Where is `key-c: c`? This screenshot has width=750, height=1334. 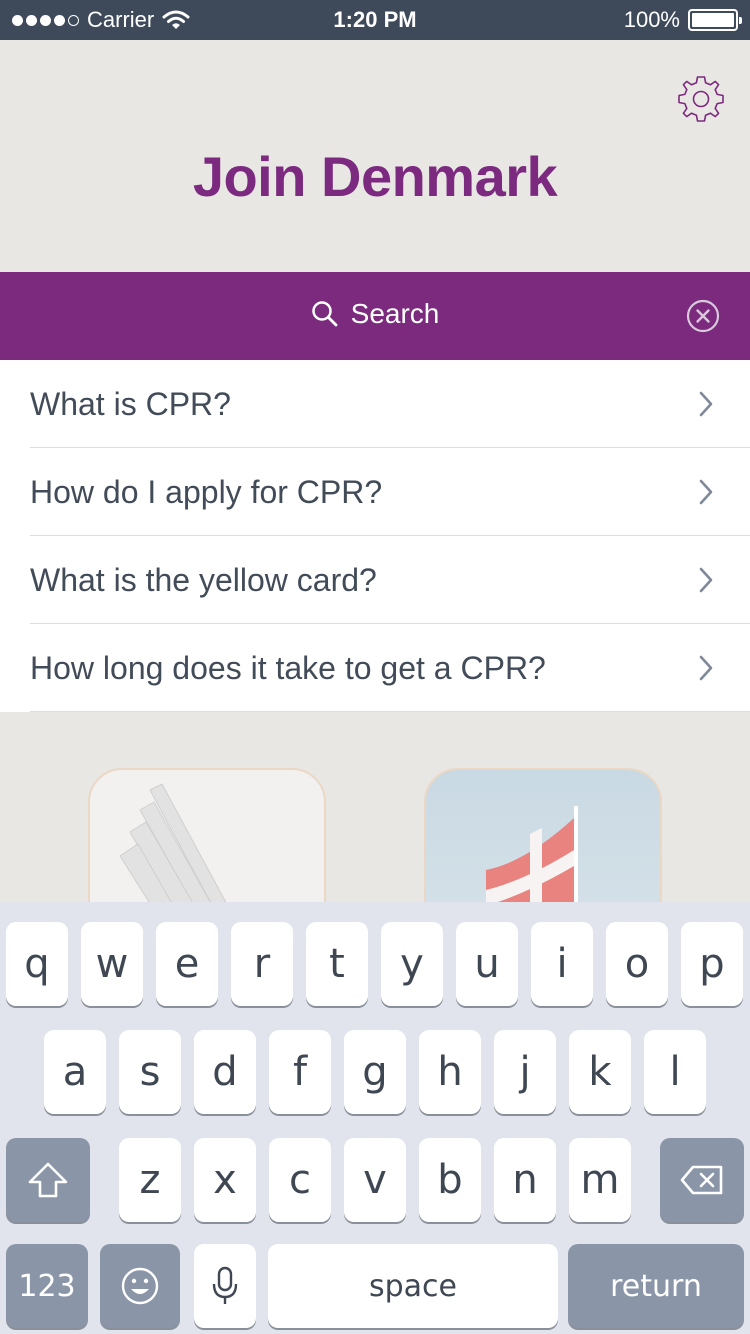 key-c: c is located at coordinates (300, 1180).